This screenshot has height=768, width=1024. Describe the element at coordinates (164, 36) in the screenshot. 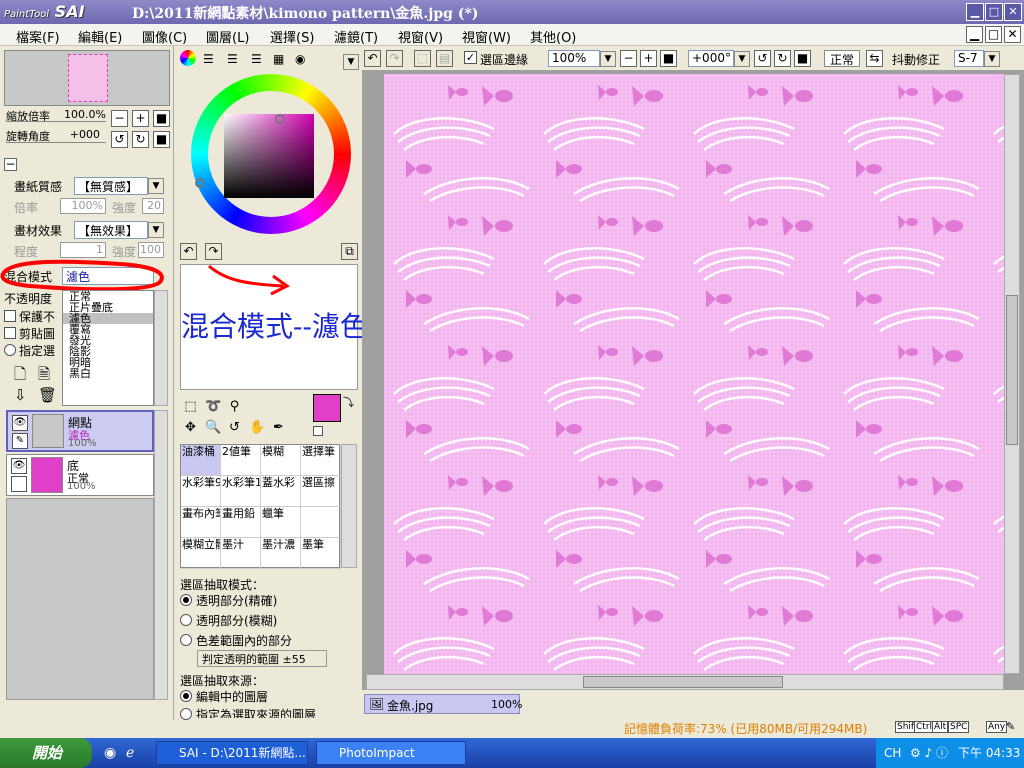

I see `menu-image: 圖像(C)` at that location.